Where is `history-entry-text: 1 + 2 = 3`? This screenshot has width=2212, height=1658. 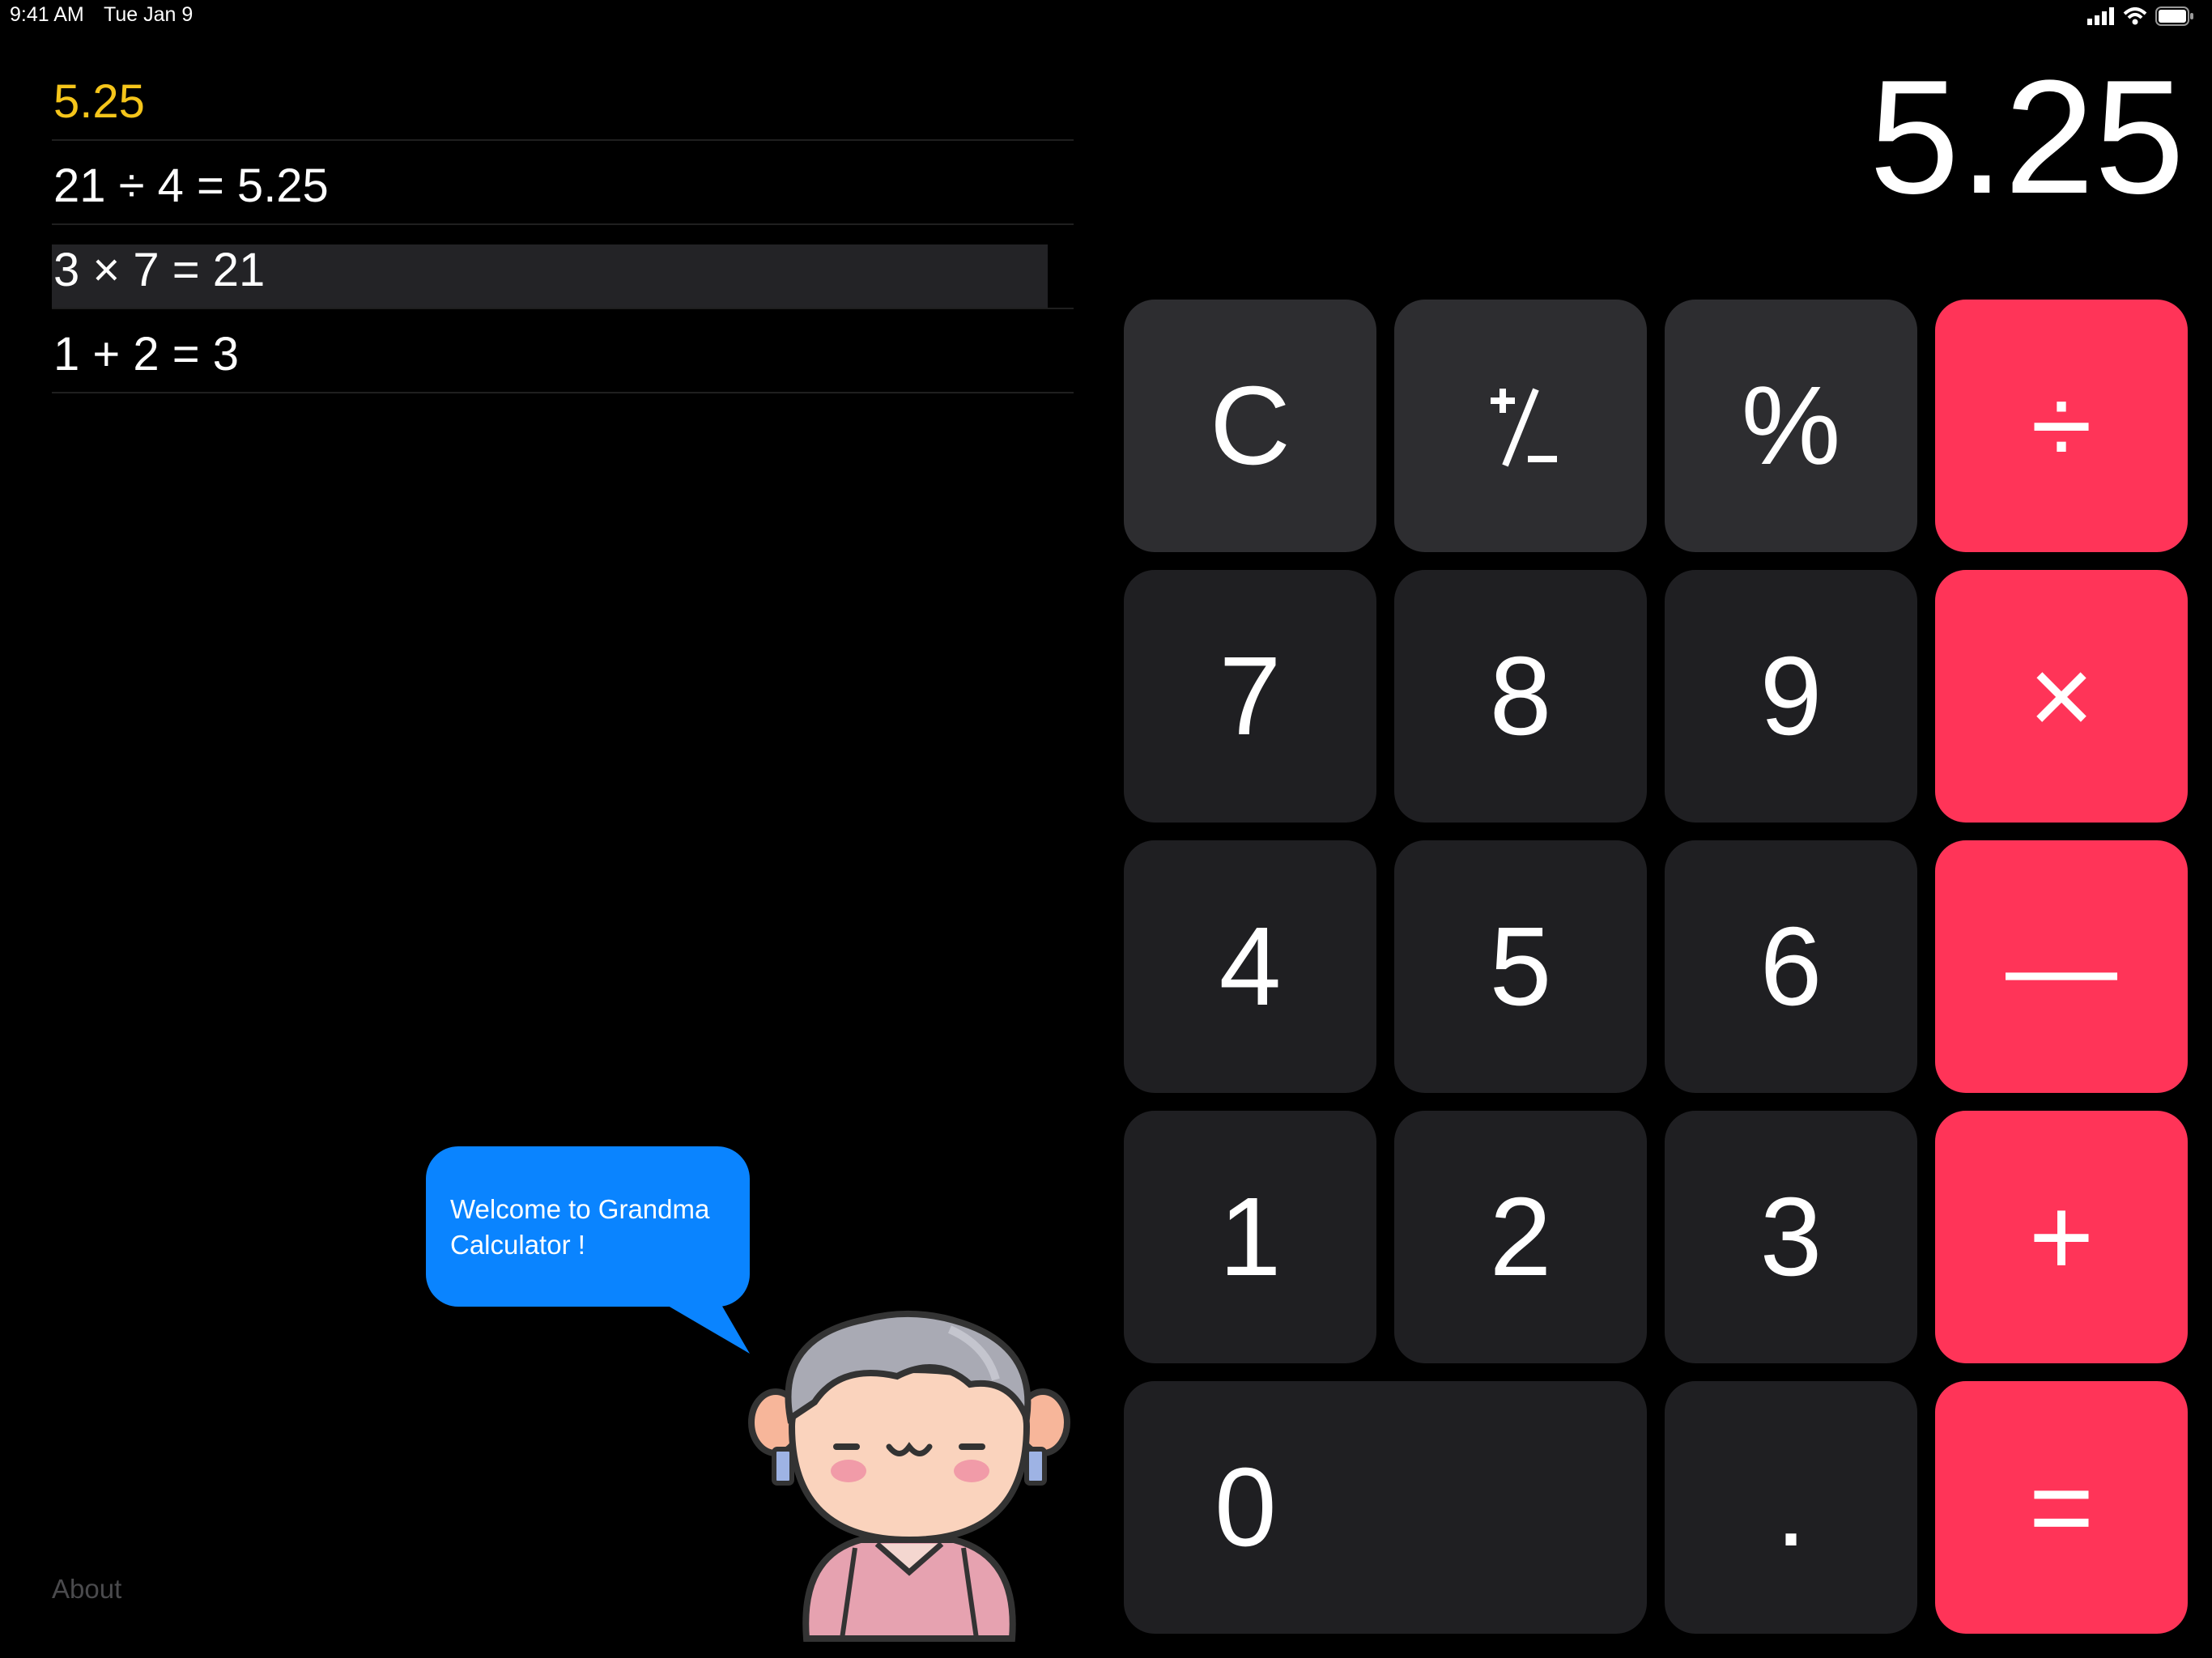
history-entry-text: 1 + 2 = 3 is located at coordinates (146, 354).